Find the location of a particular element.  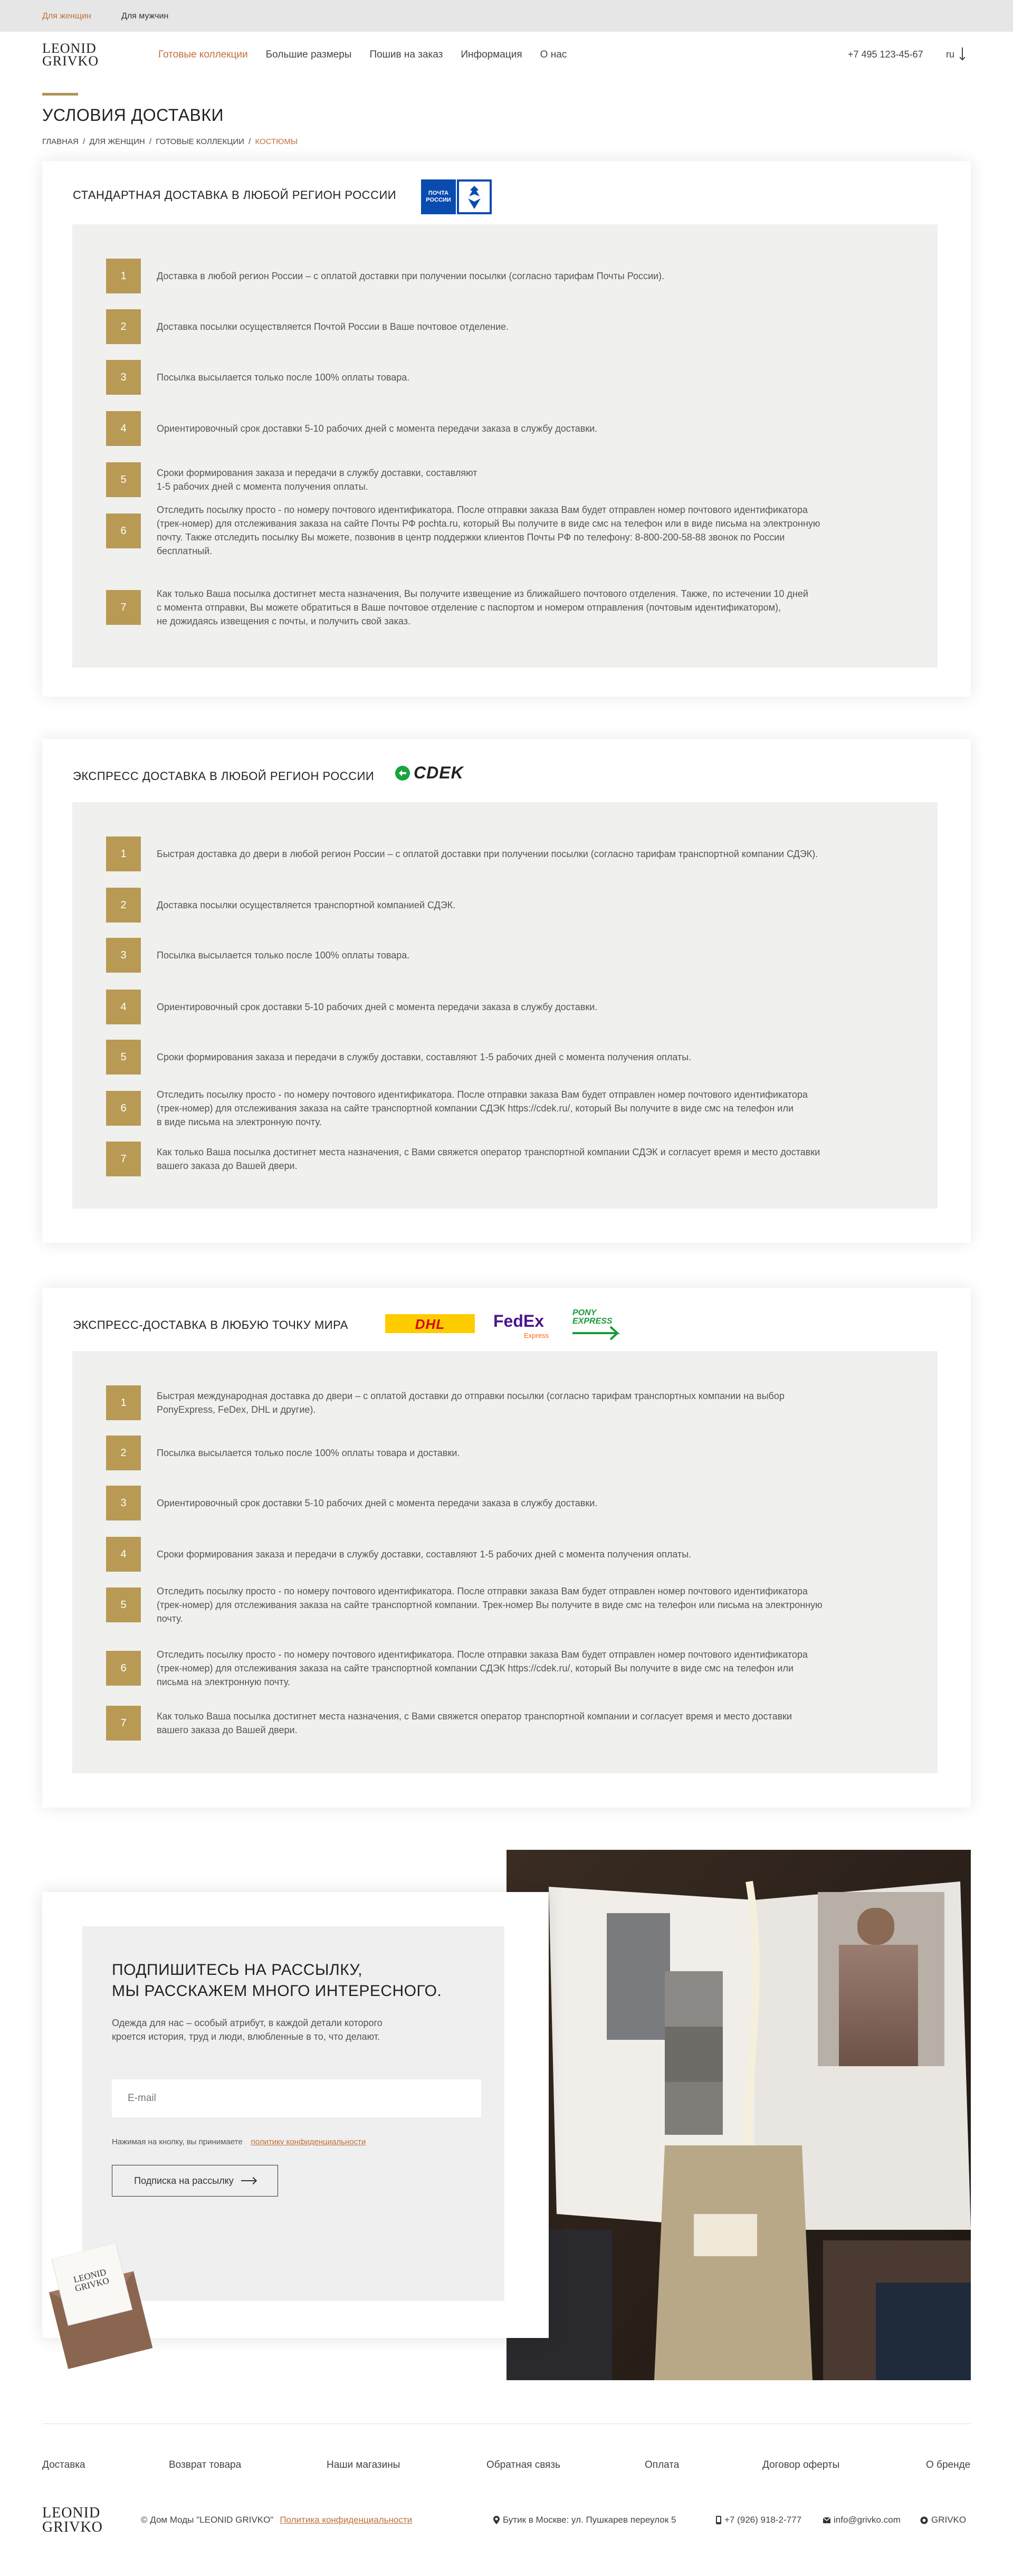

mobile-phone-icon is located at coordinates (718, 2520).